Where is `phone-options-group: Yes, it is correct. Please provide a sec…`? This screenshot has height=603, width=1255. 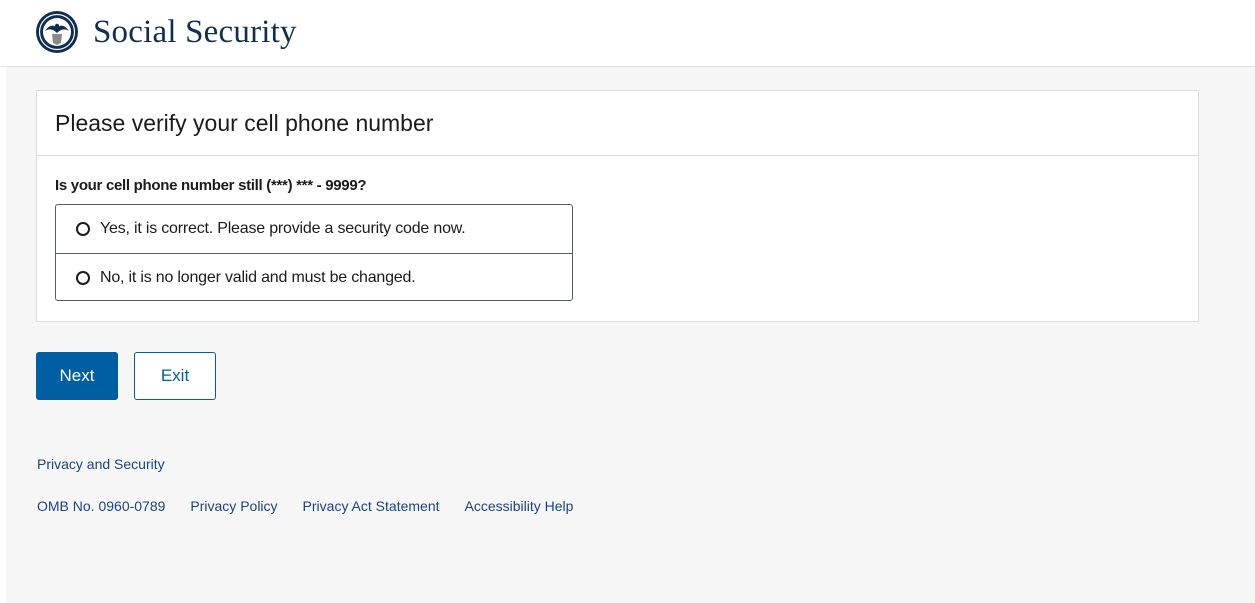
phone-options-group: Yes, it is correct. Please provide a sec… is located at coordinates (314, 252).